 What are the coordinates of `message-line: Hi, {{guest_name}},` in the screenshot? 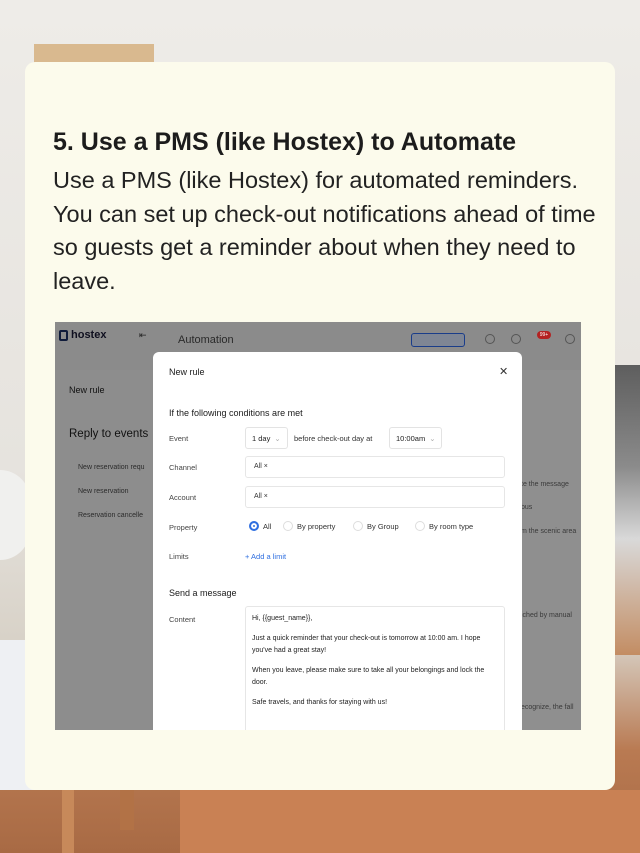 It's located at (282, 618).